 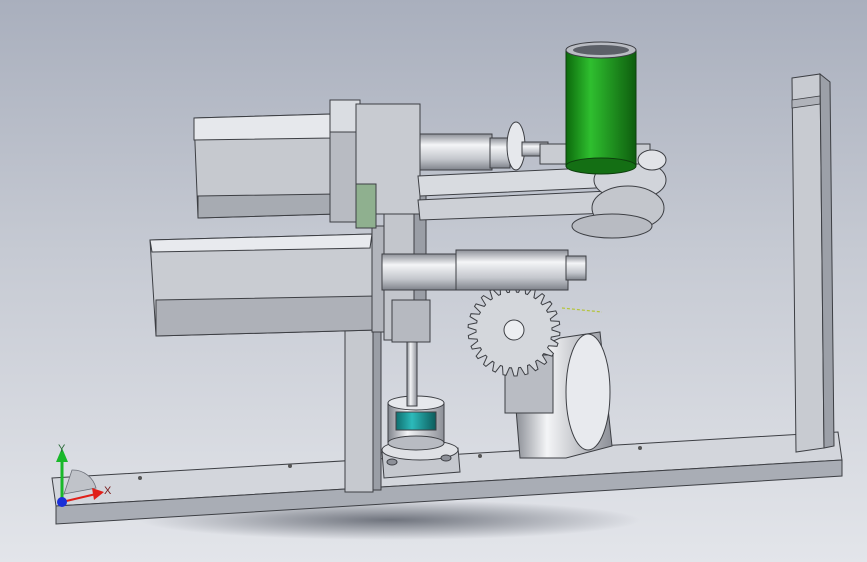 What do you see at coordinates (108, 491) in the screenshot?
I see `x-axis-label: X` at bounding box center [108, 491].